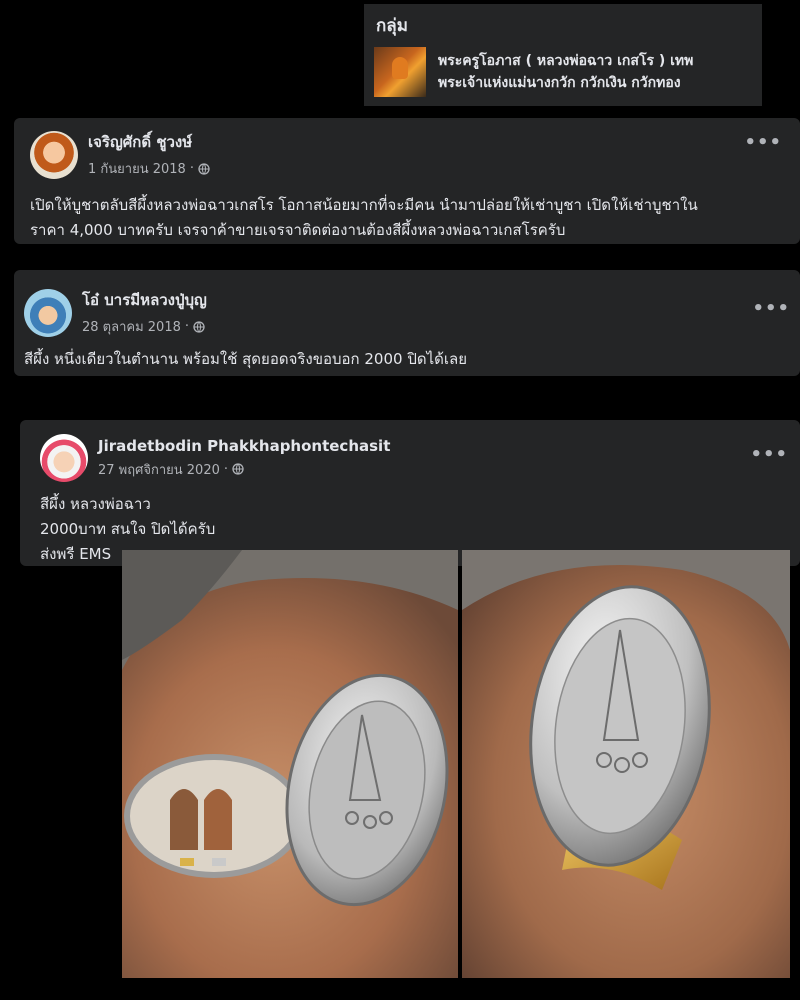 Image resolution: width=800 pixels, height=1000 pixels. I want to click on author-name: โอ๋ บารมีหลวงปู่บุญ, so click(144, 300).